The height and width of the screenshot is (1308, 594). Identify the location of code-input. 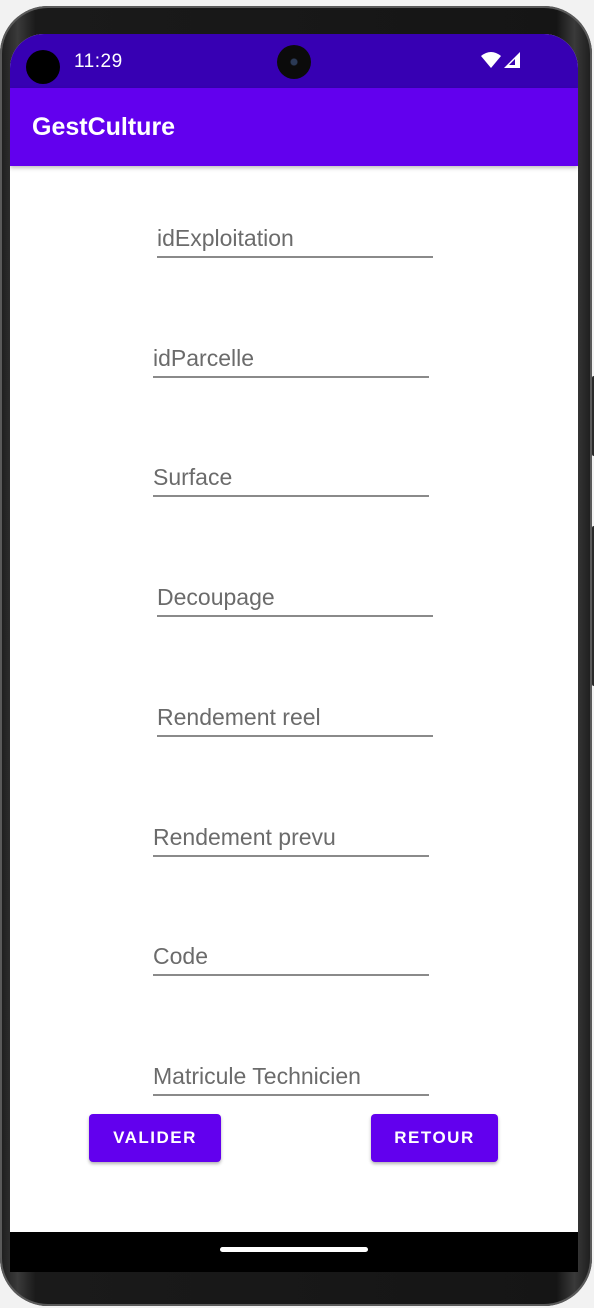
(291, 956).